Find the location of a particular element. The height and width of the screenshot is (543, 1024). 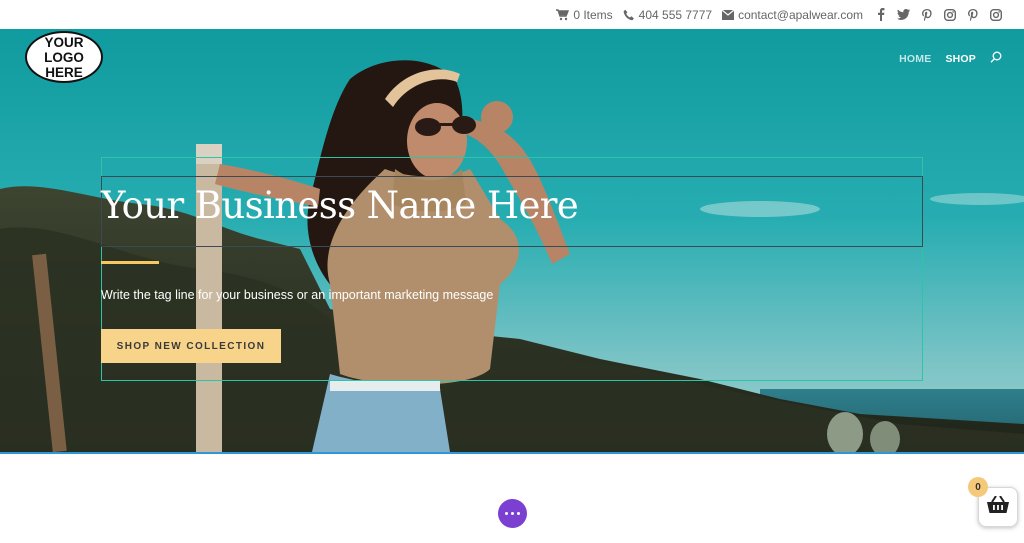

more-dots-icon is located at coordinates (512, 513).